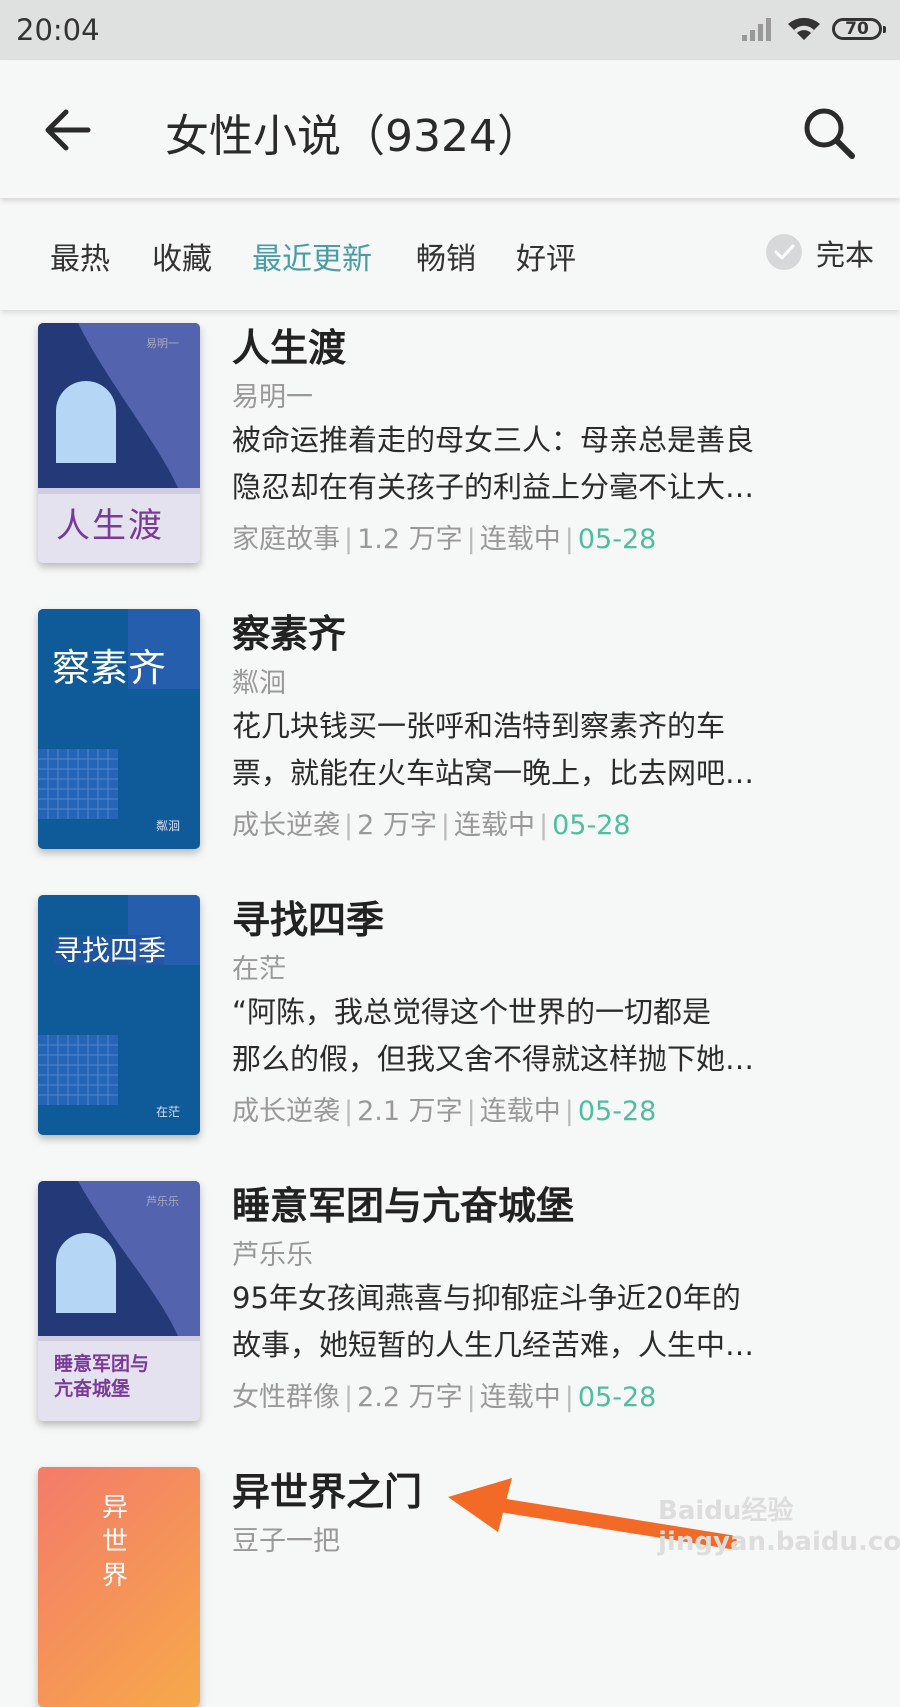  I want to click on book-cover: 异世界, so click(119, 1587).